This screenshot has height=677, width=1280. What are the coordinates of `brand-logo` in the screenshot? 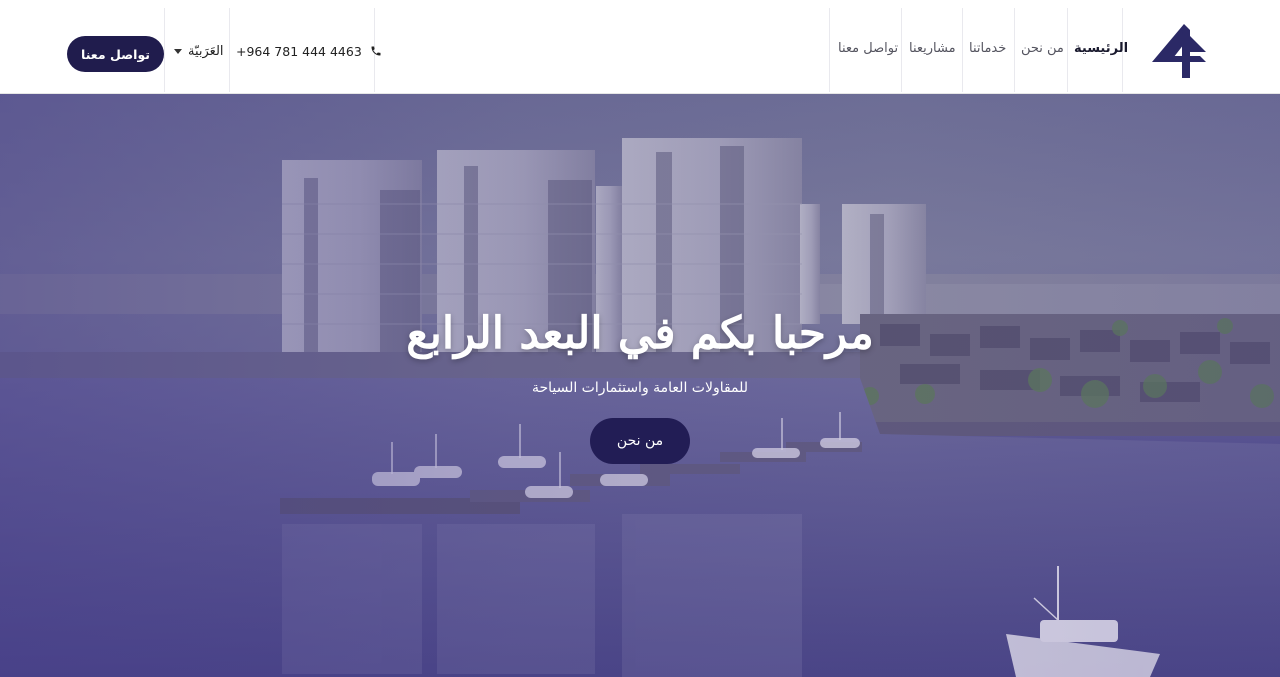 It's located at (1179, 51).